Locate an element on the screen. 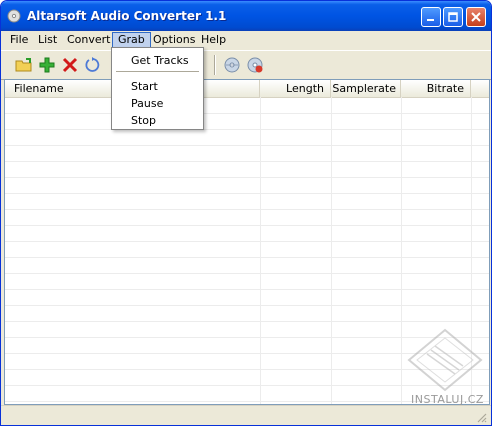 The width and height of the screenshot is (492, 426). menu-item-stop: Stop is located at coordinates (157, 120).